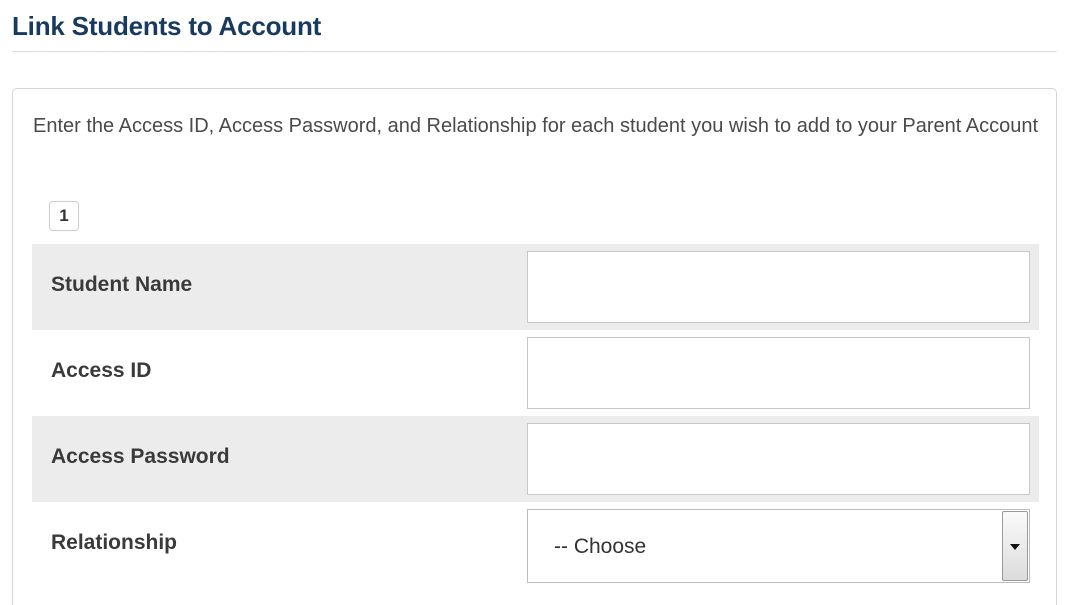 The width and height of the screenshot is (1091, 605). What do you see at coordinates (600, 546) in the screenshot?
I see `relationship-selected-value: -- Choose` at bounding box center [600, 546].